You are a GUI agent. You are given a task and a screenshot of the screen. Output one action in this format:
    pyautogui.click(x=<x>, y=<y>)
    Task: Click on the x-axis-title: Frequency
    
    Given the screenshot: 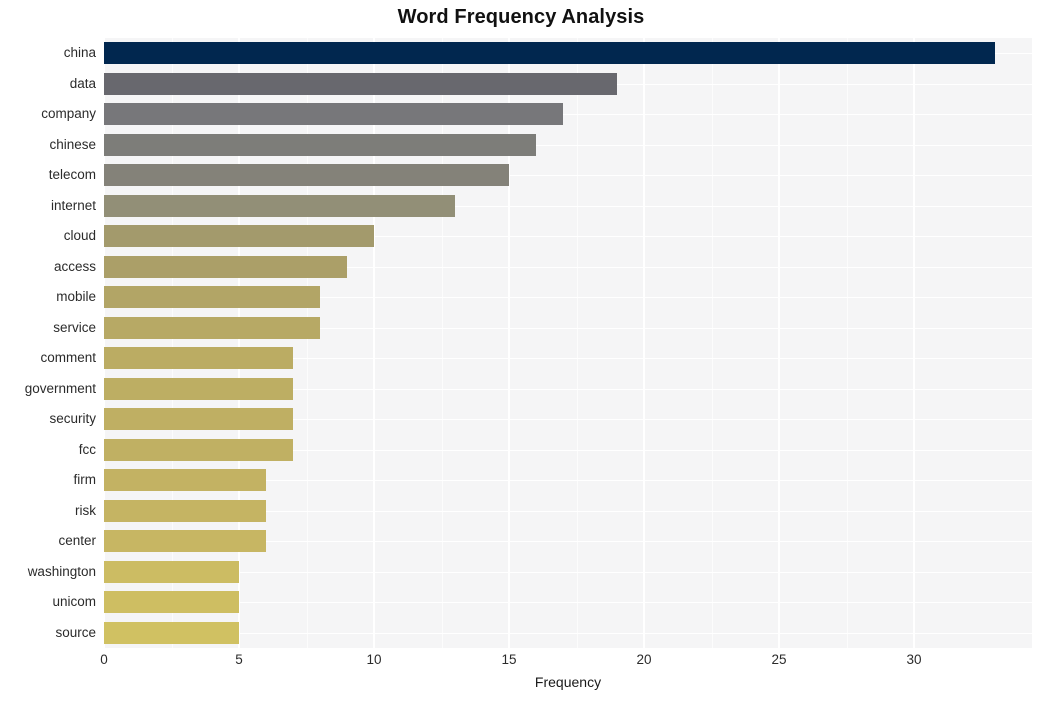 What is the action you would take?
    pyautogui.click(x=568, y=682)
    